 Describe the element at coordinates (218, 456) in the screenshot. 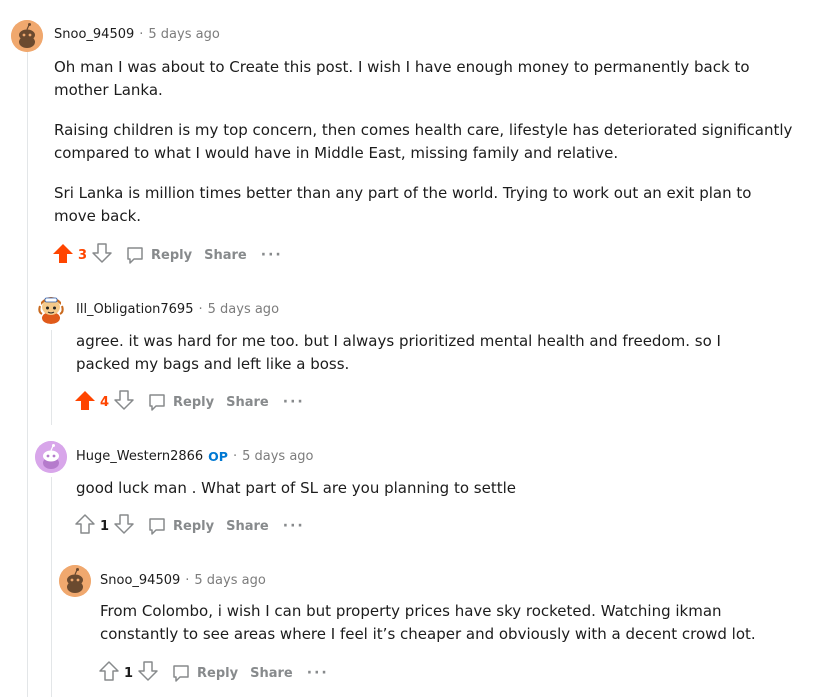

I see `op-badge: OP` at that location.